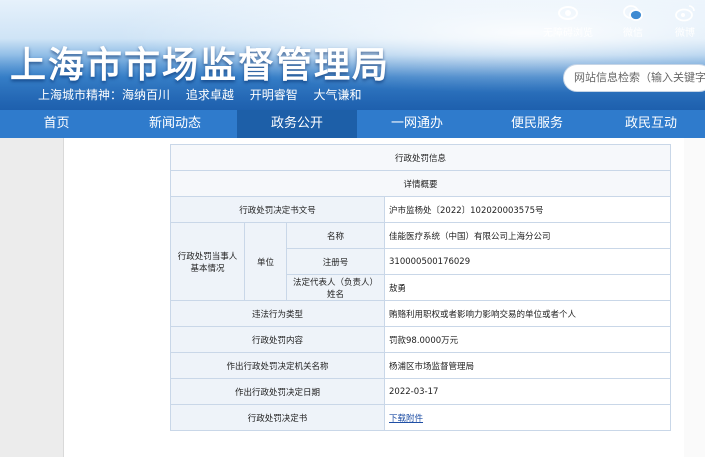  Describe the element at coordinates (420, 183) in the screenshot. I see `table-subtitle: 详情概要` at that location.